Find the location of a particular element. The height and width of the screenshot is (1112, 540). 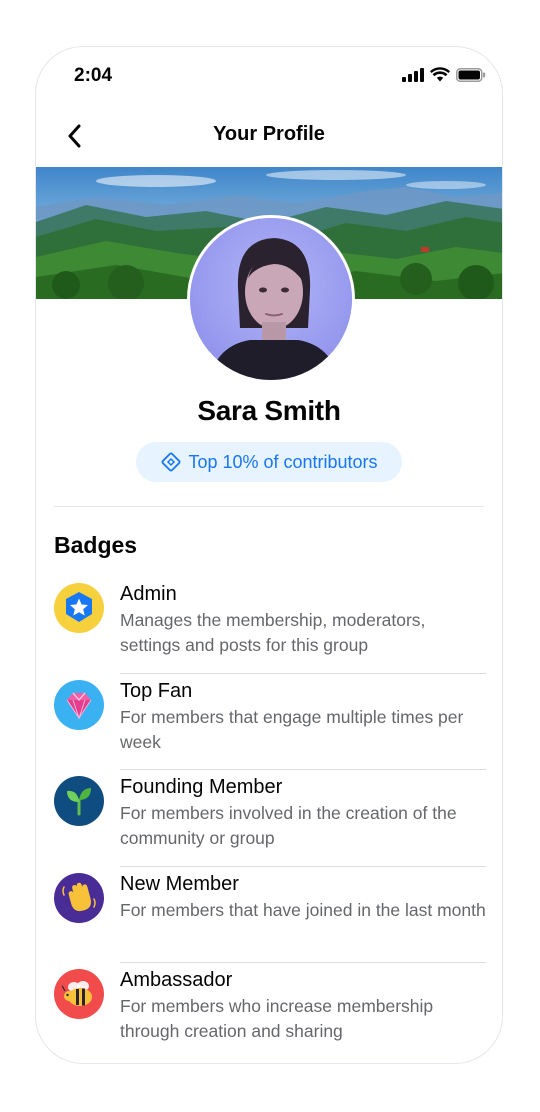

contributor-badge-label: Top 10% of contributors is located at coordinates (283, 461).